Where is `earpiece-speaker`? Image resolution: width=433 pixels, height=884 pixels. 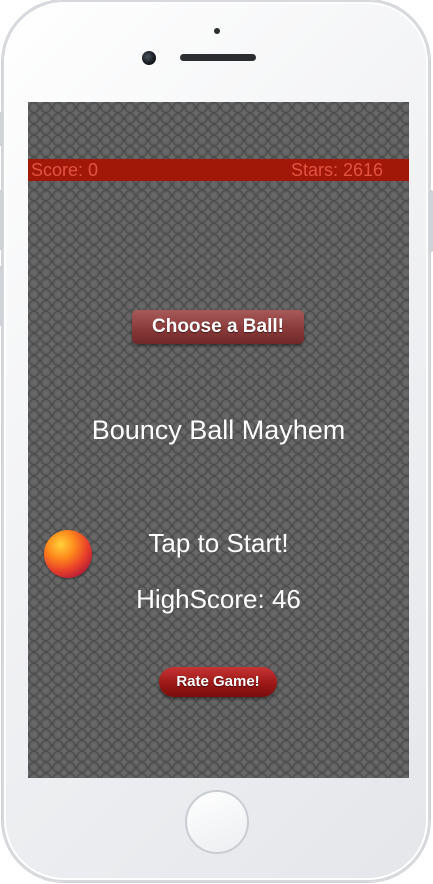 earpiece-speaker is located at coordinates (218, 57).